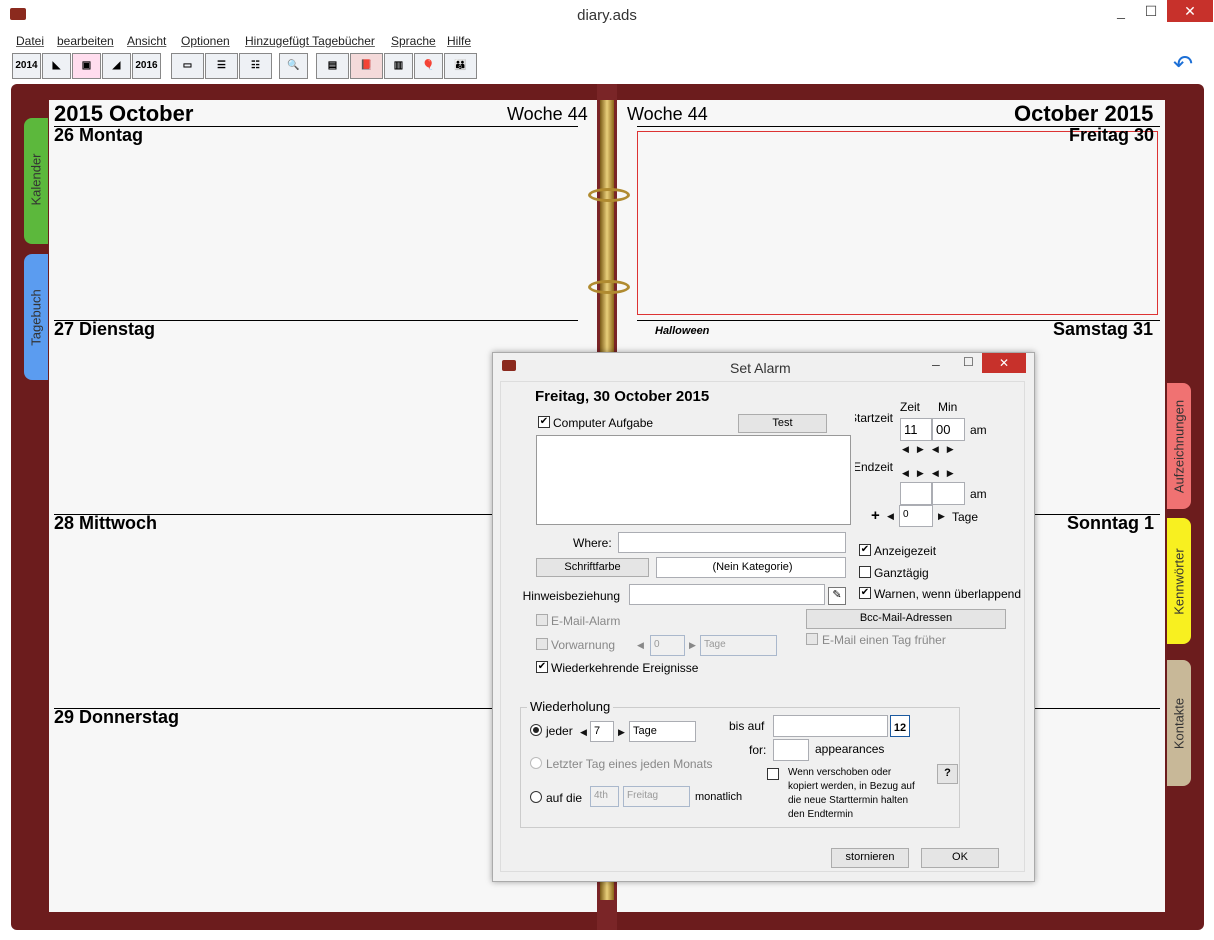 The image size is (1214, 940). Describe the element at coordinates (936, 364) in the screenshot. I see `dialog-minimize-button: –` at that location.